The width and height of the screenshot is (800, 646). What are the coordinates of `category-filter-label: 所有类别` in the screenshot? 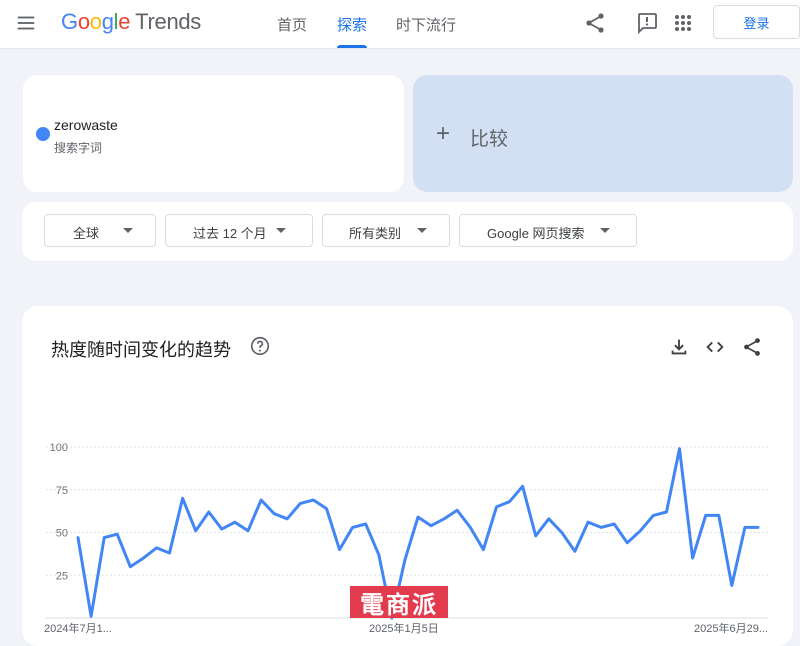 It's located at (375, 233).